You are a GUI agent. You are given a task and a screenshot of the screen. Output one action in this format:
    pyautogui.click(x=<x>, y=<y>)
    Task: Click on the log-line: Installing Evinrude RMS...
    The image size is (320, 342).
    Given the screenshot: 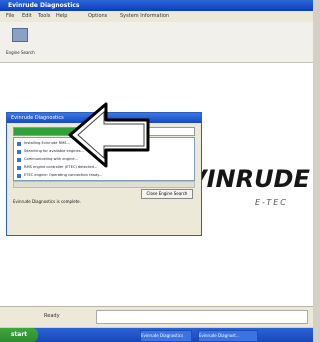 What is the action you would take?
    pyautogui.click(x=47, y=143)
    